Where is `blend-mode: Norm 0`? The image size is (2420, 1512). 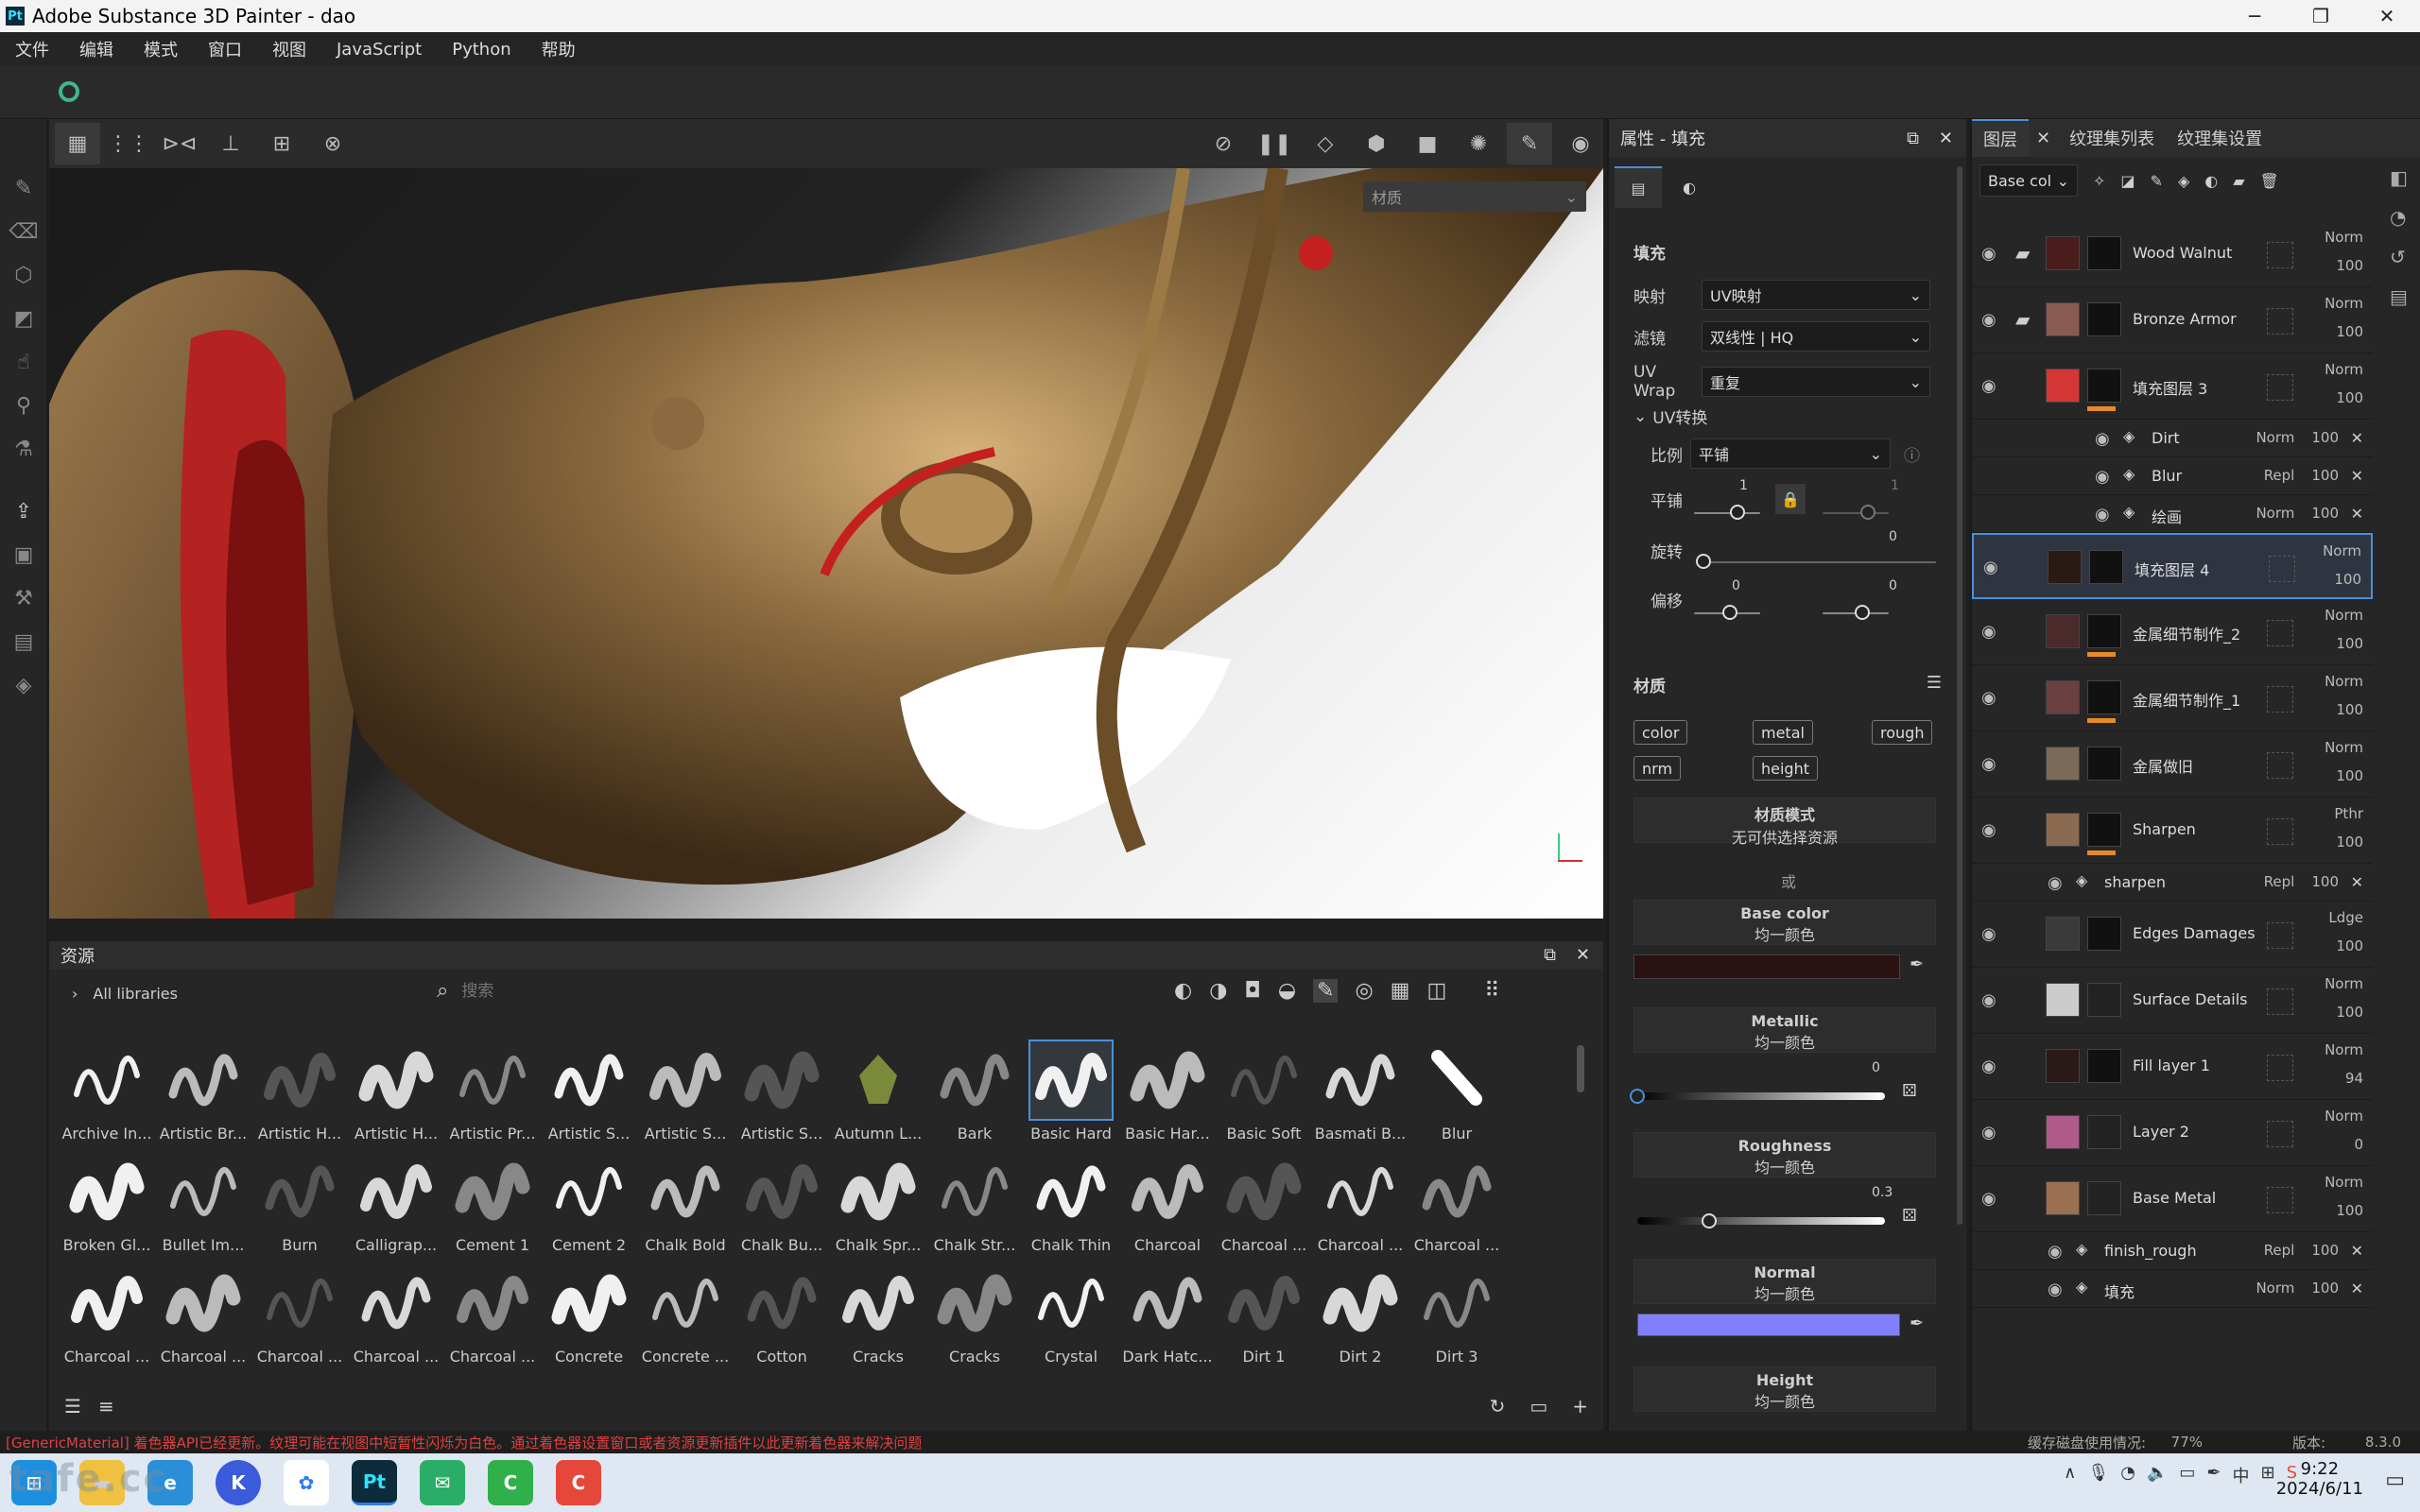 blend-mode: Norm 0 is located at coordinates (2344, 1130).